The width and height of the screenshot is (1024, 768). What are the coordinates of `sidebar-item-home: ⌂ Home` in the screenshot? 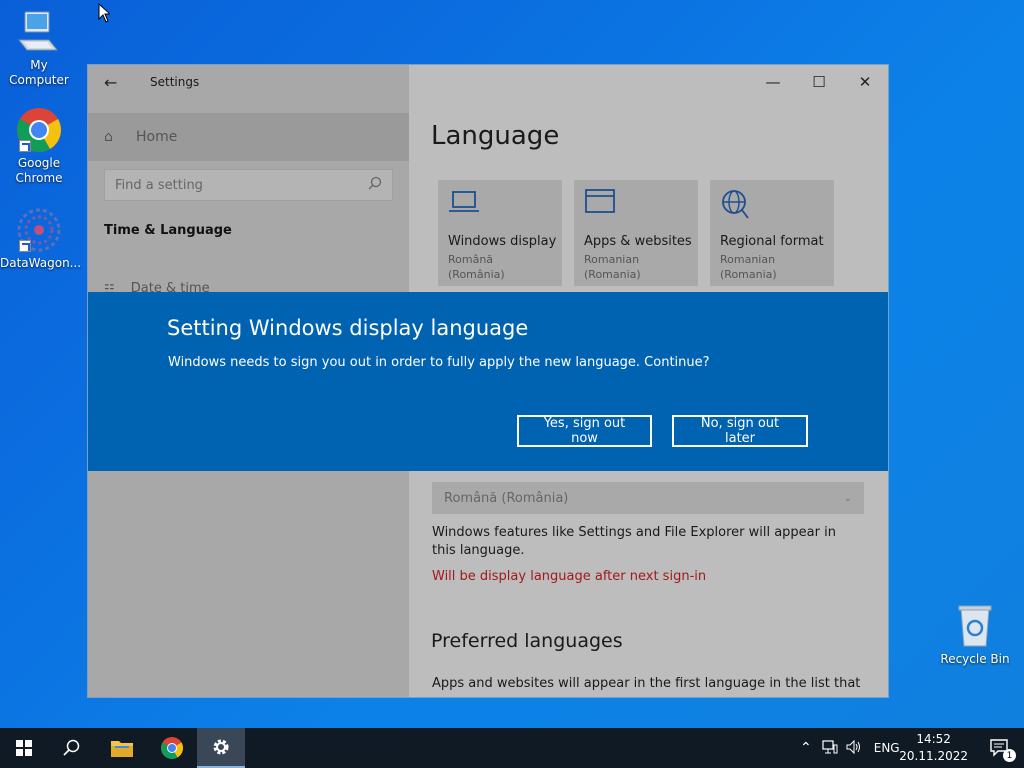 It's located at (248, 137).